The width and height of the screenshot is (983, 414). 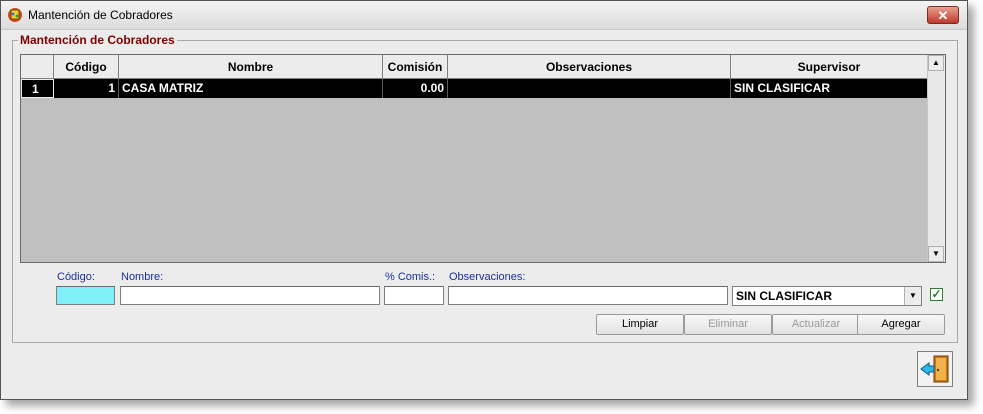 I want to click on column-header-comision: Comisión, so click(x=415, y=67).